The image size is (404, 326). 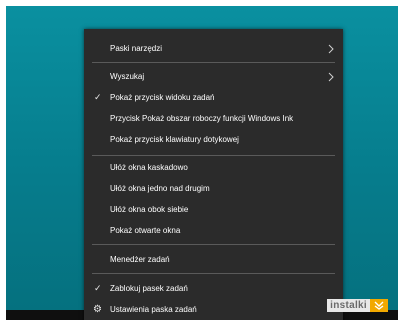 I want to click on menu-item-label: Pokaż przycisk klawiatury dotykowej, so click(x=174, y=139).